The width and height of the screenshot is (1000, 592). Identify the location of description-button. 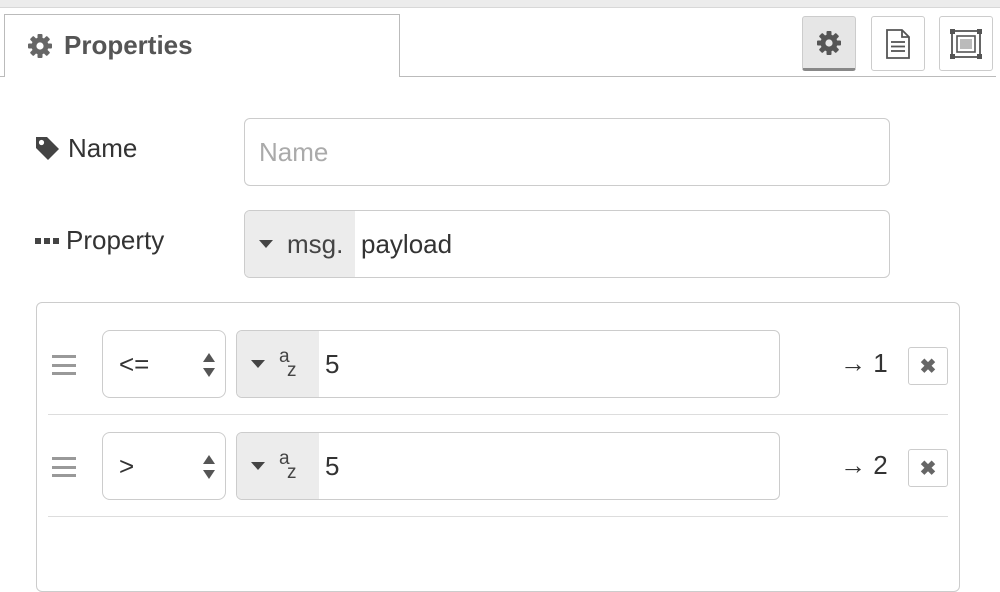
(898, 43).